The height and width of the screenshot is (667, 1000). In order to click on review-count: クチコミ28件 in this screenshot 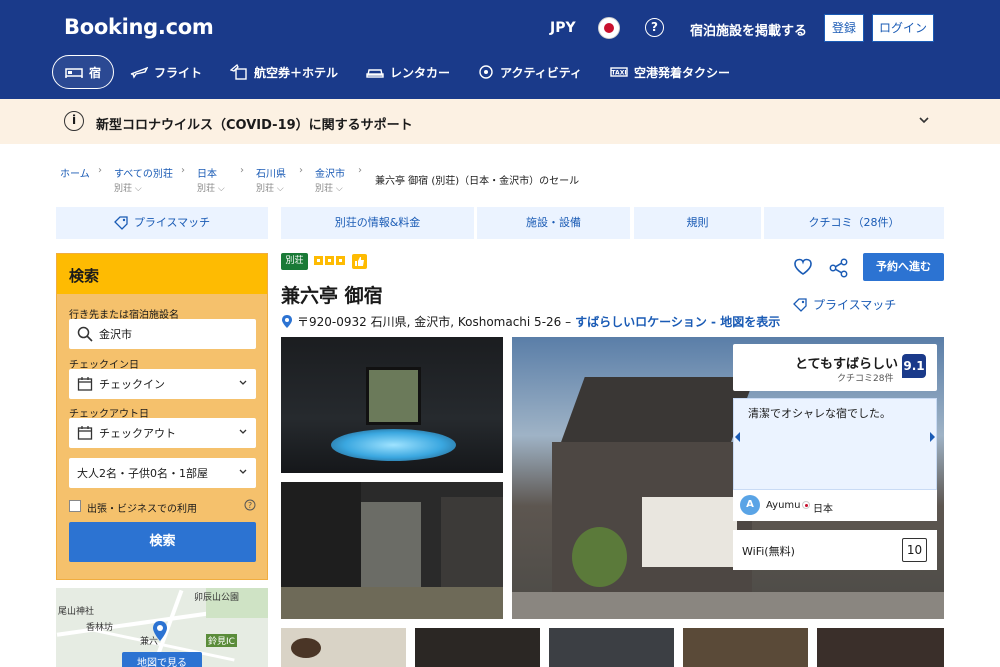, I will do `click(865, 379)`.